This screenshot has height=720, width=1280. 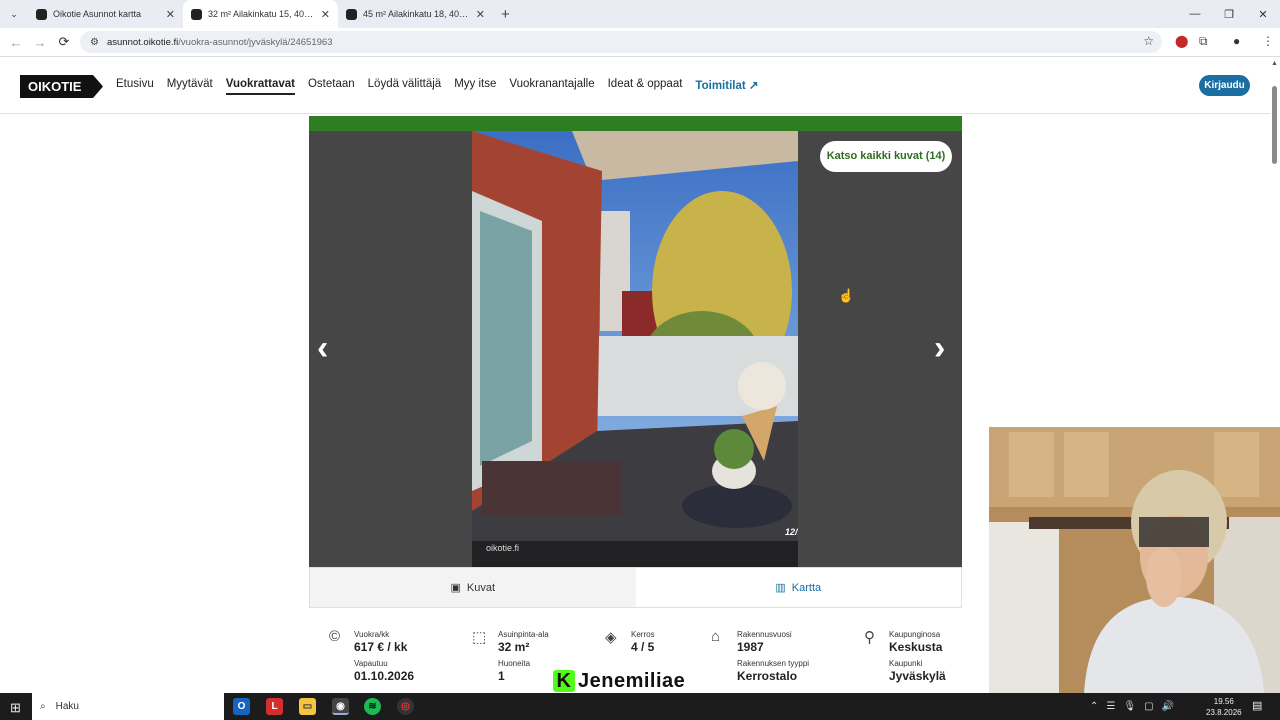 I want to click on site-info-icon: ⚙, so click(x=94, y=42).